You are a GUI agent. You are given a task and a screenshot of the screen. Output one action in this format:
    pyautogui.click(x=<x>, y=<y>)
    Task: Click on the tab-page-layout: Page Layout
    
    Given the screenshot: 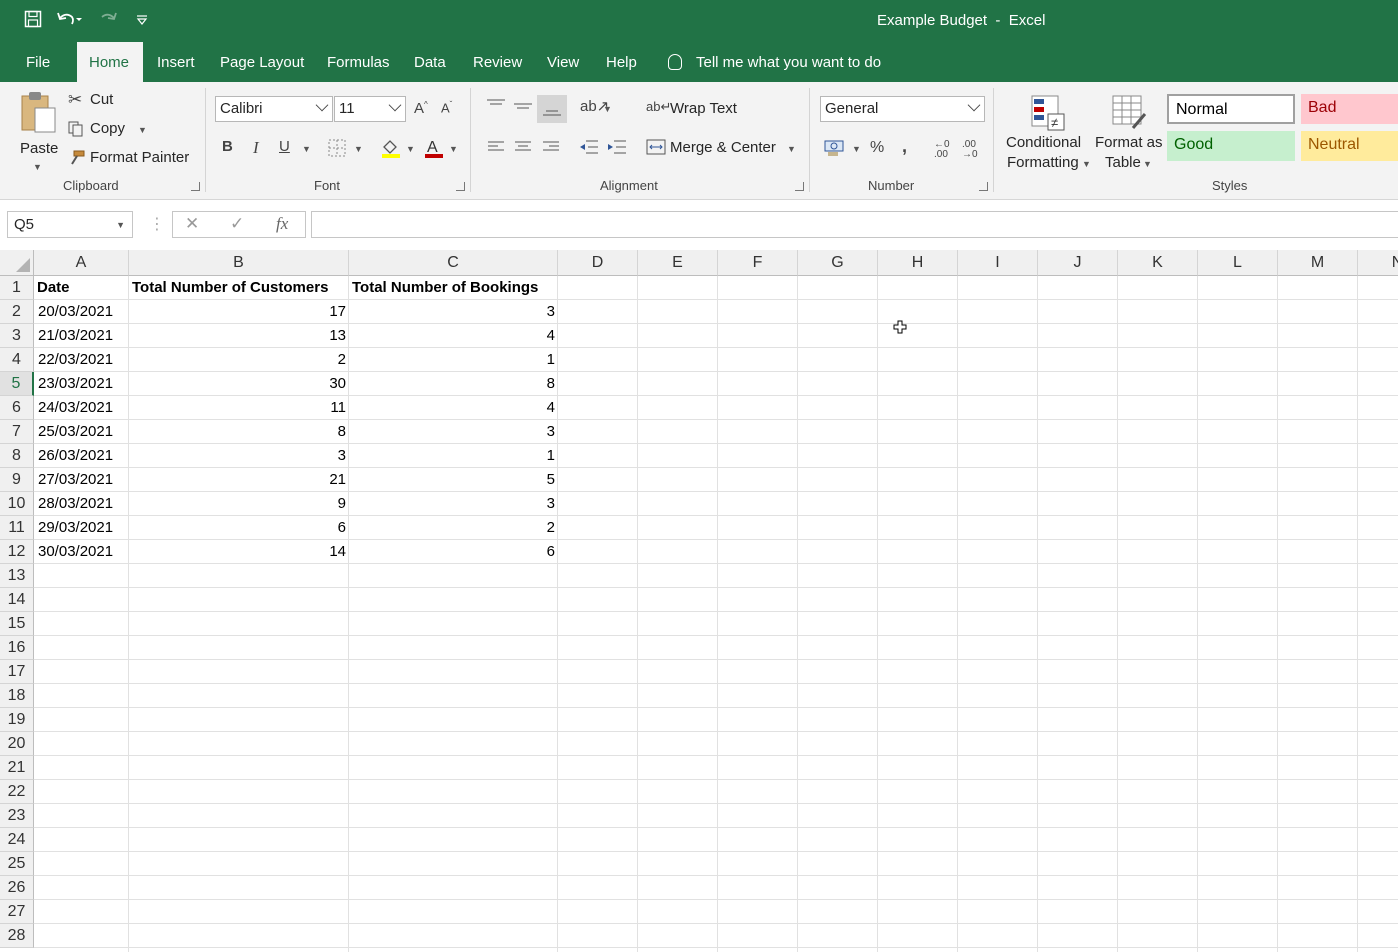 What is the action you would take?
    pyautogui.click(x=262, y=62)
    